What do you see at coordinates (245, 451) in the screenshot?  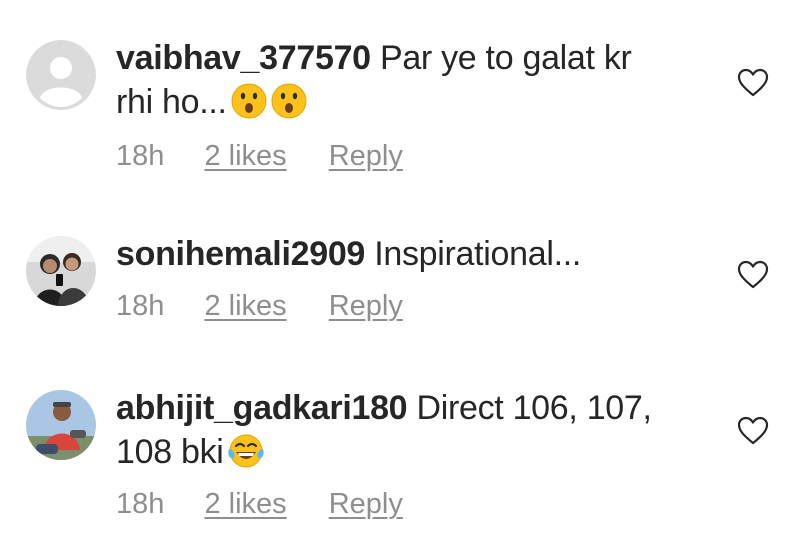 I see `tears-of-joy-emoji` at bounding box center [245, 451].